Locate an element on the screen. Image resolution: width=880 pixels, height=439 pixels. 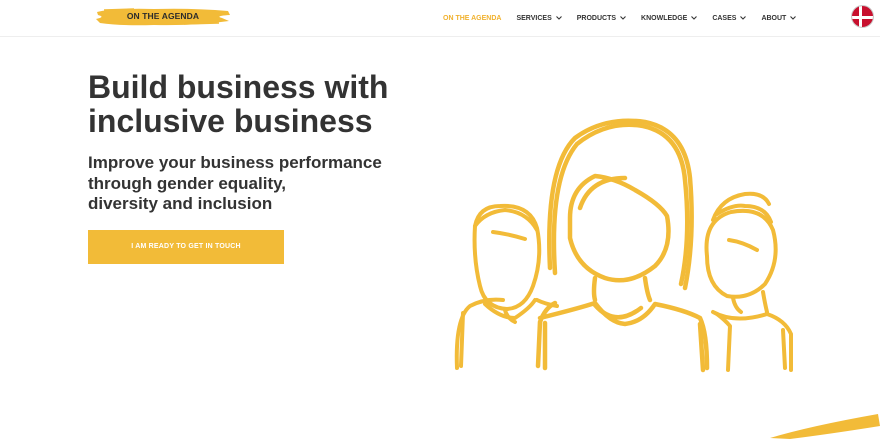
hero-title: Build business with inclusive business is located at coordinates (258, 104).